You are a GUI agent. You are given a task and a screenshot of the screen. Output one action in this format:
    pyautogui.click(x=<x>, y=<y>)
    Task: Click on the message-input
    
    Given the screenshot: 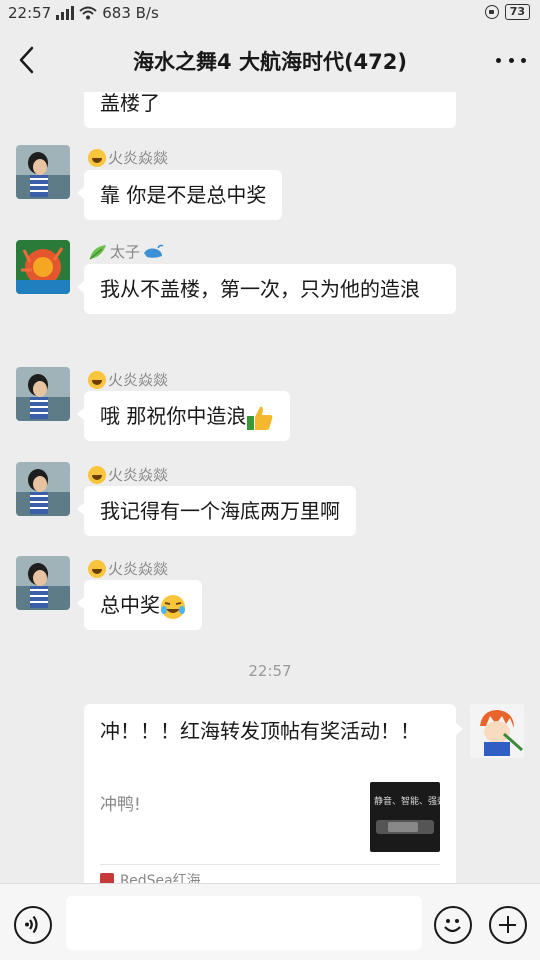 What is the action you would take?
    pyautogui.click(x=244, y=923)
    